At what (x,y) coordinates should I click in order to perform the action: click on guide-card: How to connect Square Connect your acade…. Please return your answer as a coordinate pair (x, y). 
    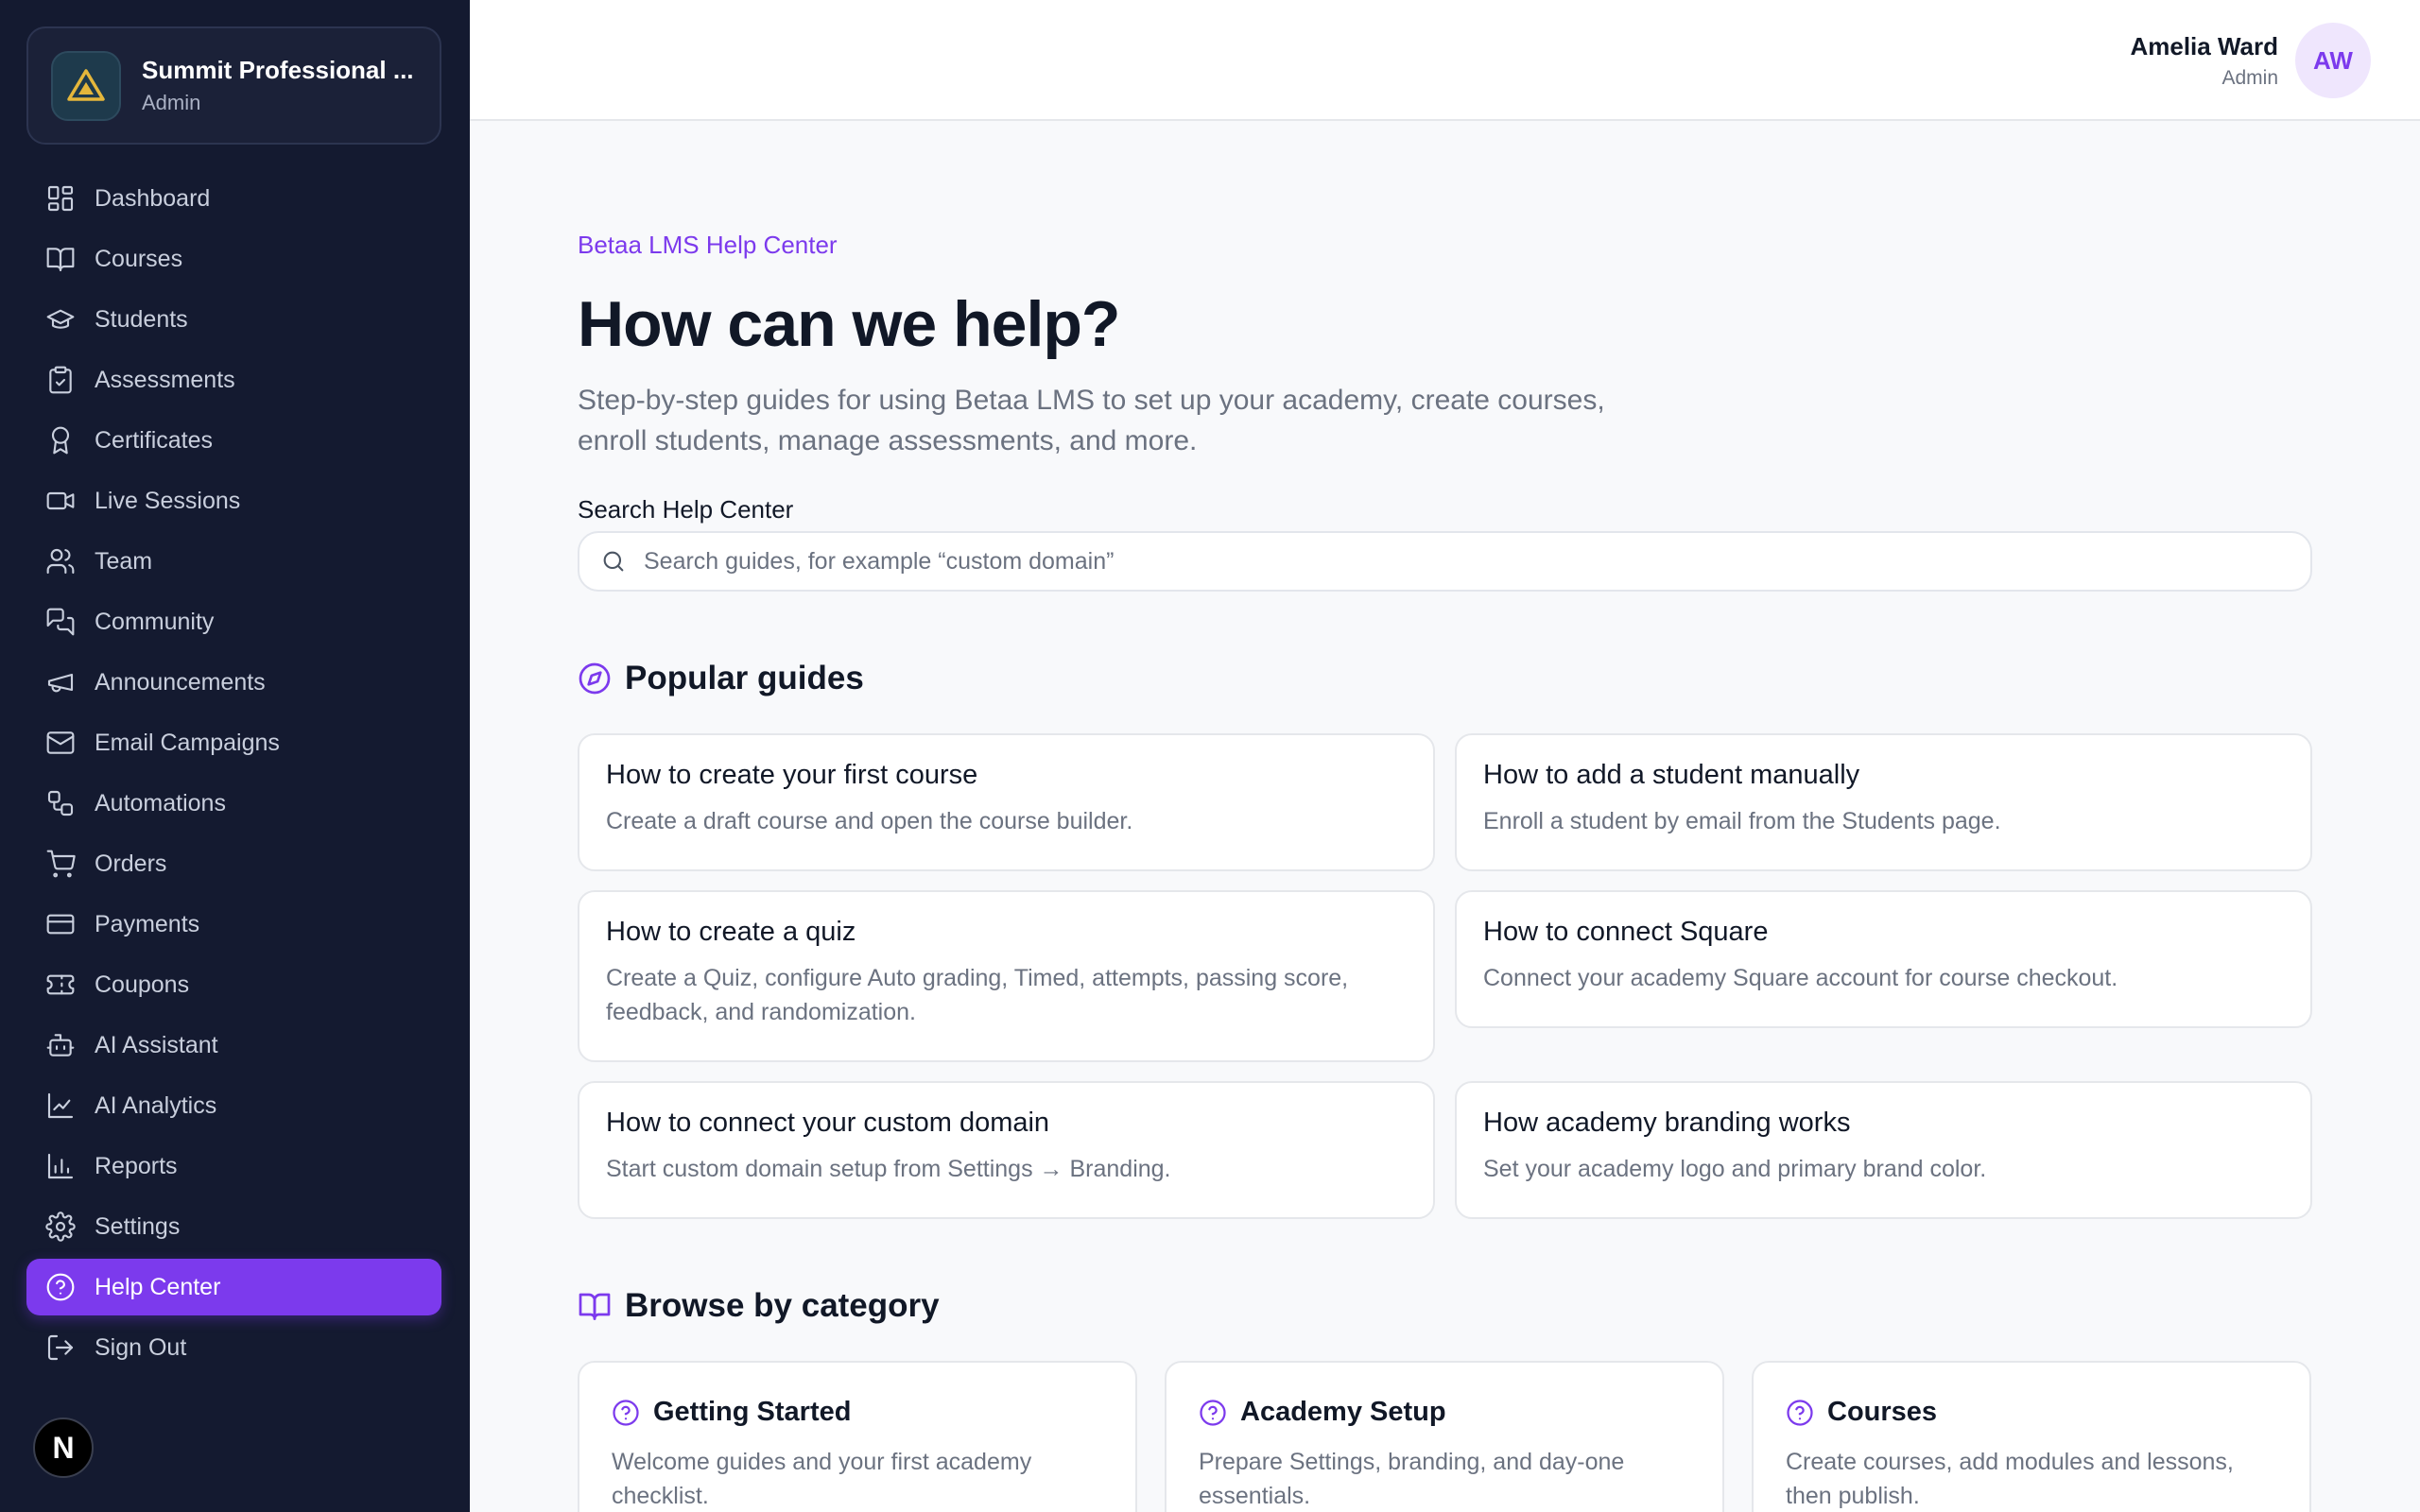
    Looking at the image, I should click on (1883, 959).